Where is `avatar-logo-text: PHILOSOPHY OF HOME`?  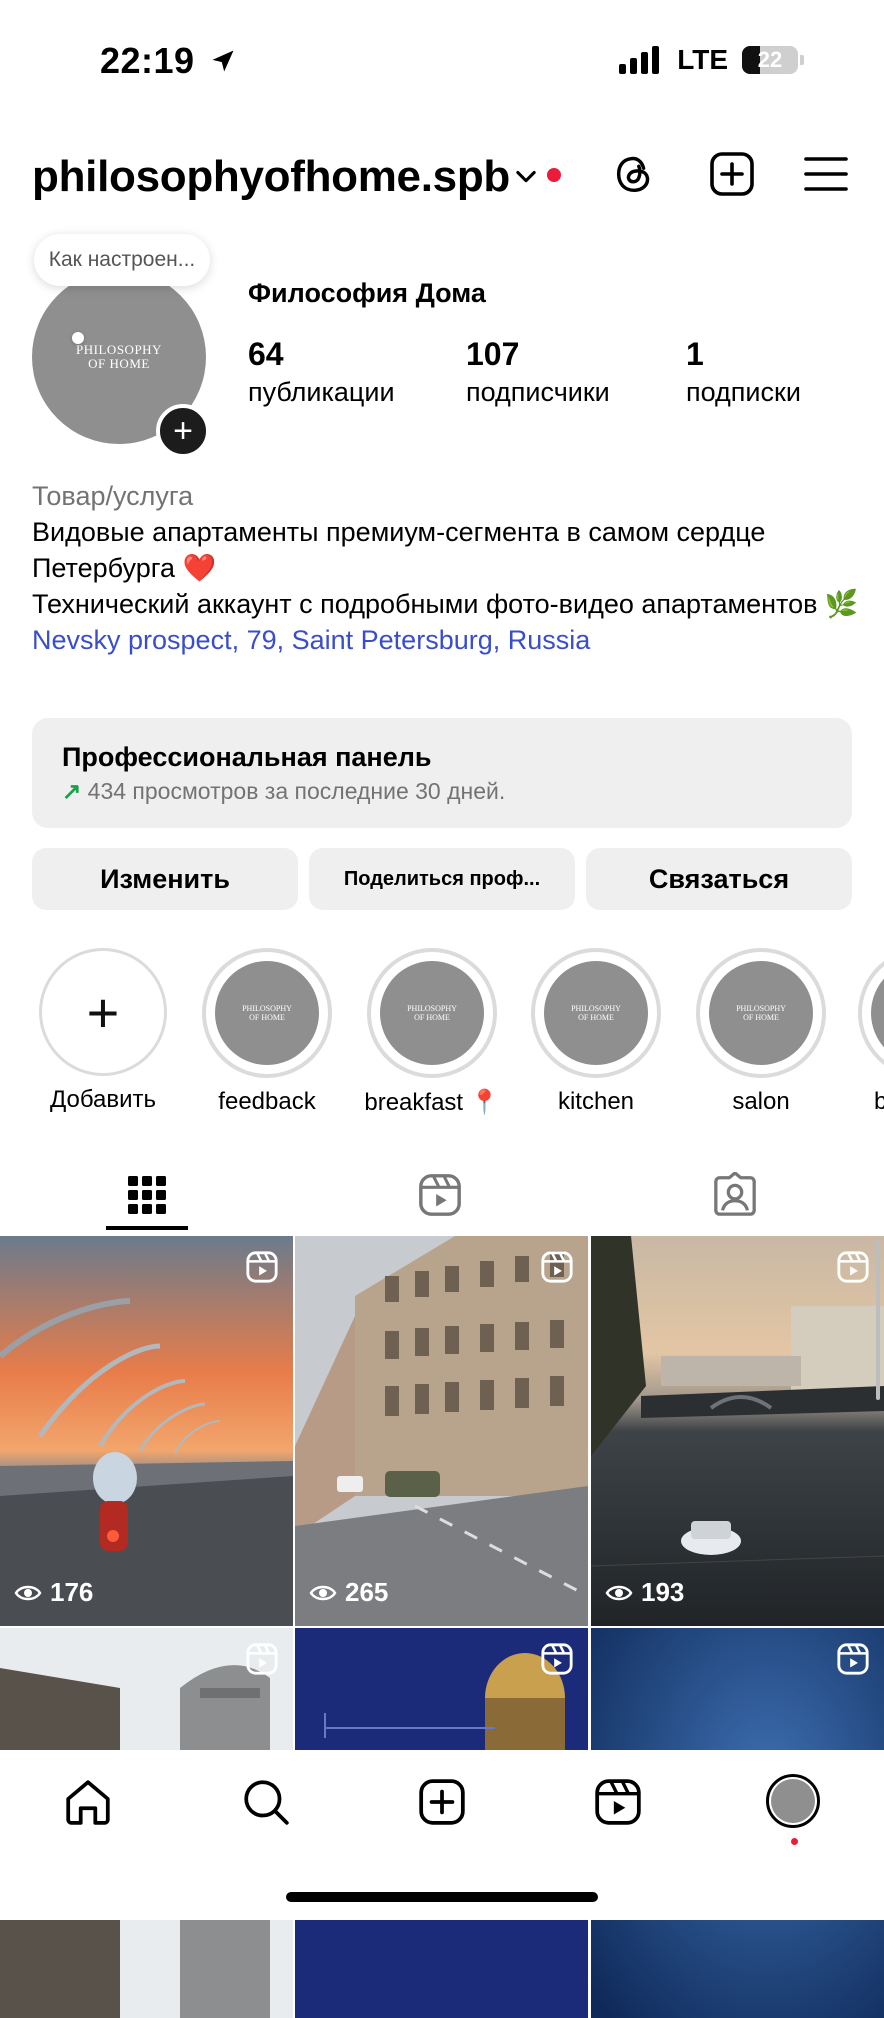 avatar-logo-text: PHILOSOPHY OF HOME is located at coordinates (119, 356).